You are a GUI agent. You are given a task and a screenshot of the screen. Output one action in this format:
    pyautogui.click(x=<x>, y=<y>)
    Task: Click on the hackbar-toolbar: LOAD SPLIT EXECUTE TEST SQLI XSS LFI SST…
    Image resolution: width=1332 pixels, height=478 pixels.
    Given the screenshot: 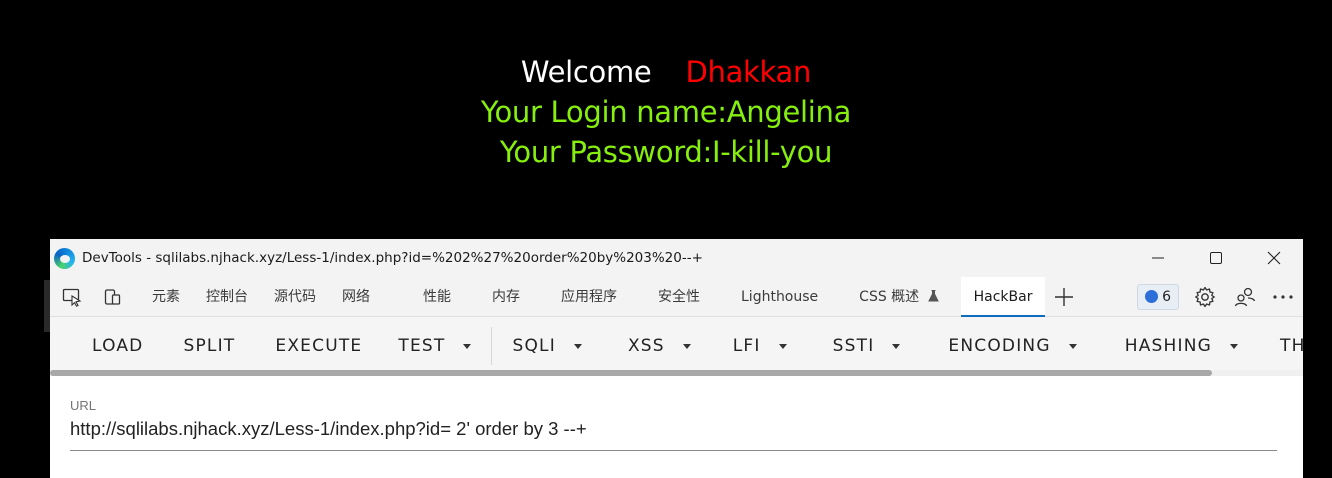 What is the action you would take?
    pyautogui.click(x=676, y=346)
    